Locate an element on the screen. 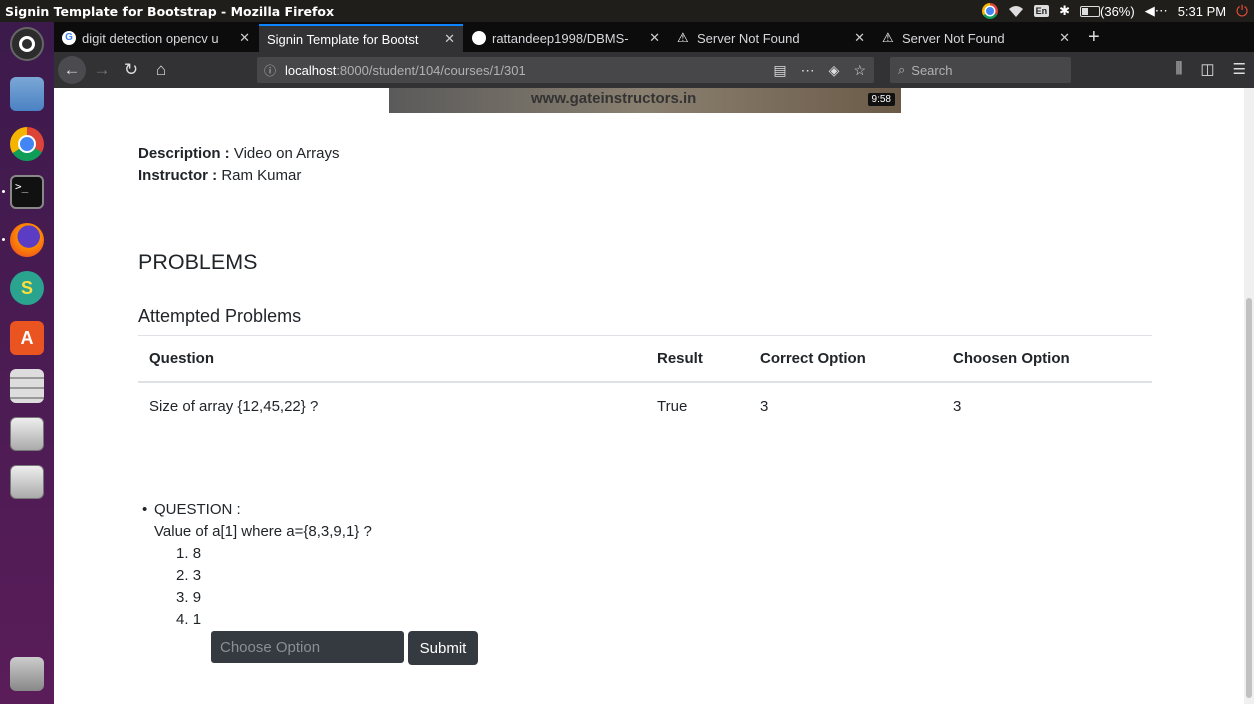 The height and width of the screenshot is (704, 1254). terminal-launcher: >_ is located at coordinates (27, 192).